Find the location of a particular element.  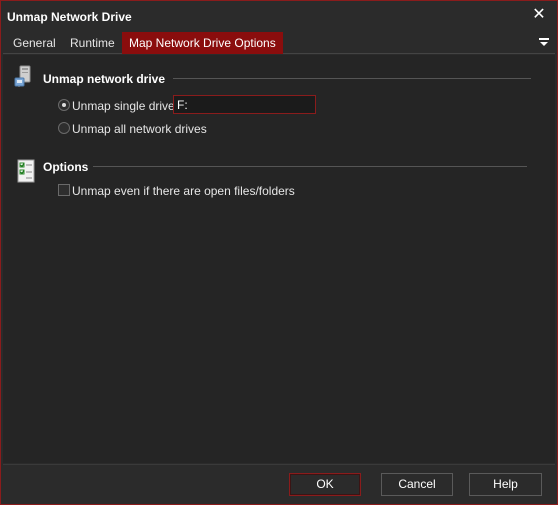

drive-letter-input is located at coordinates (244, 104).